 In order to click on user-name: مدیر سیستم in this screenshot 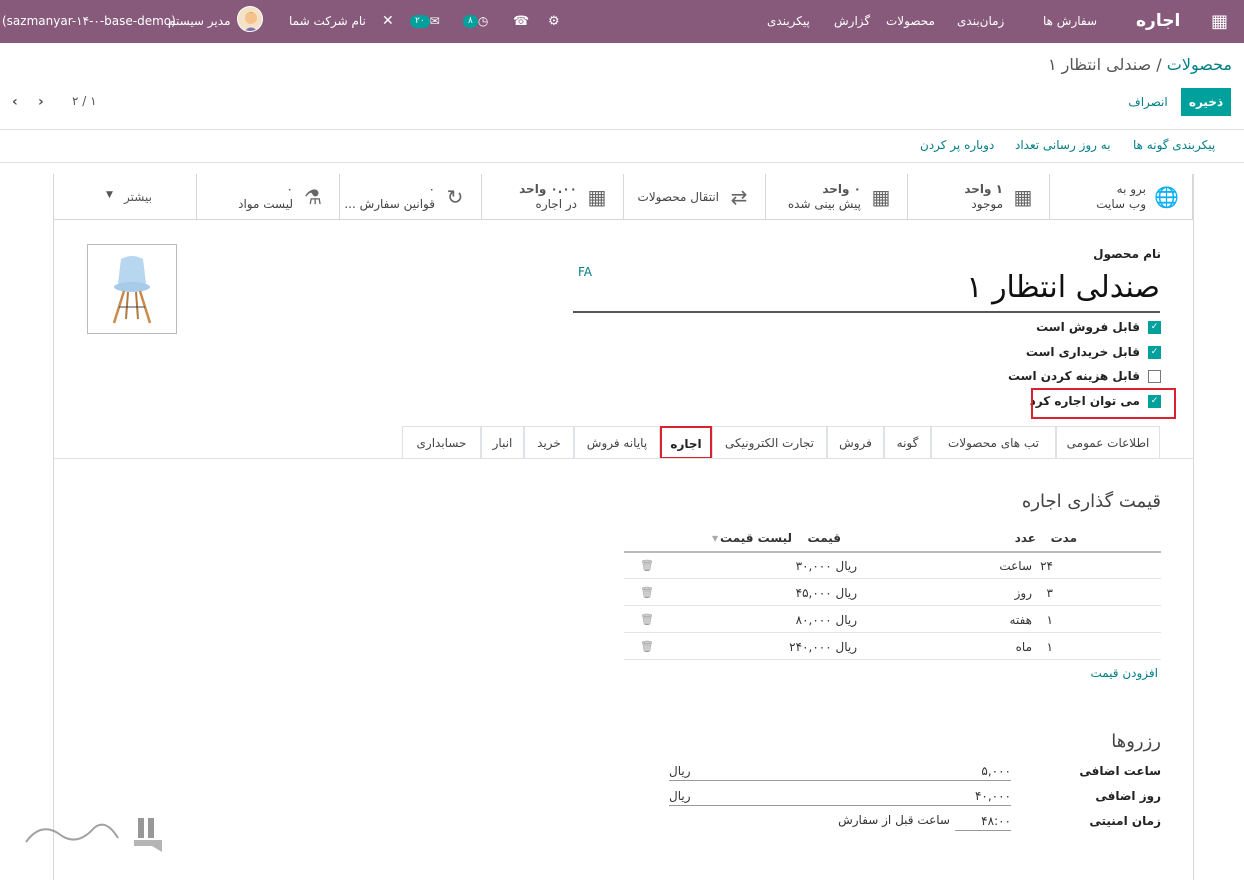, I will do `click(199, 21)`.